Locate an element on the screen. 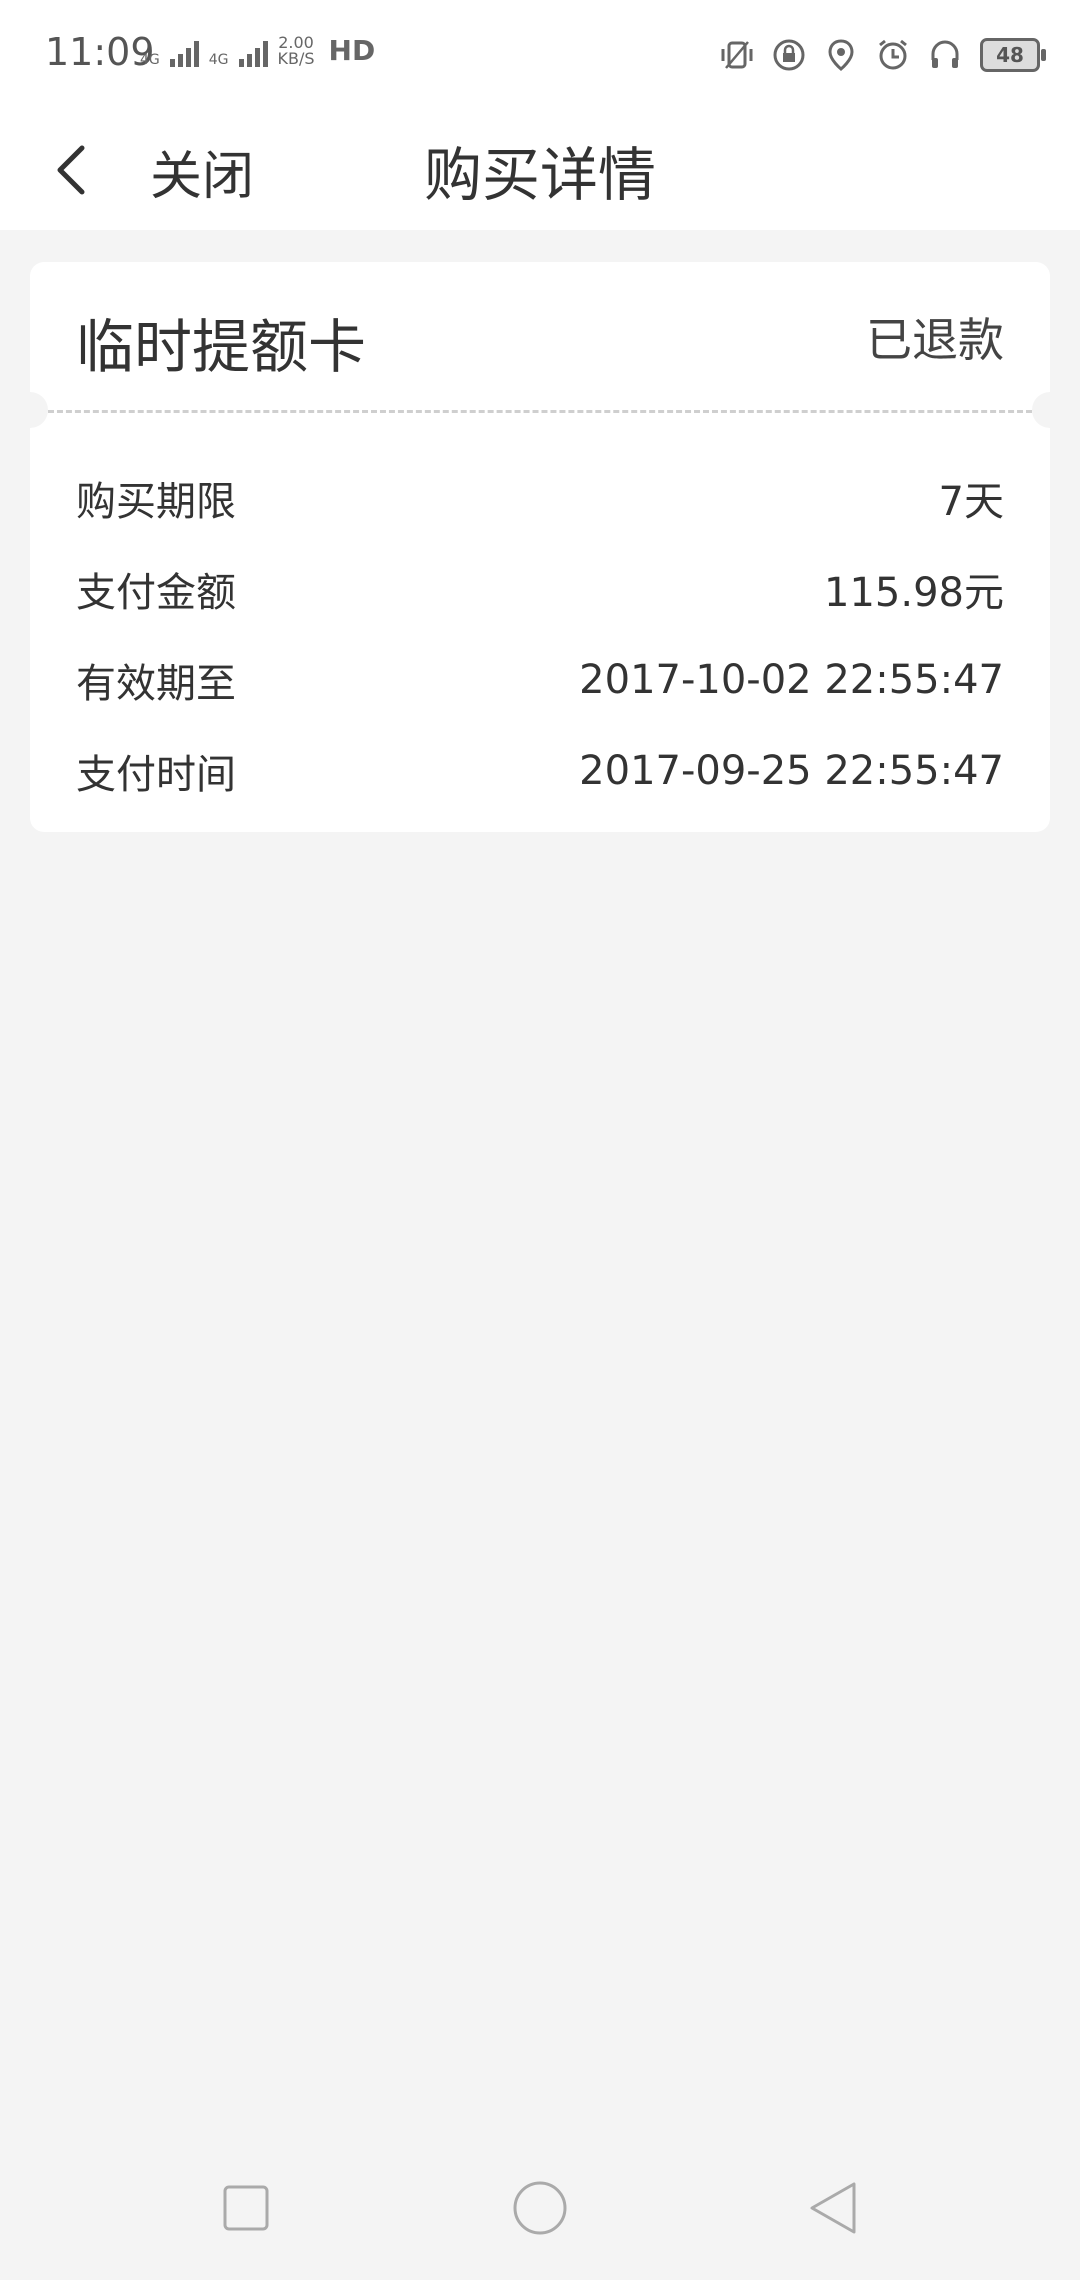 The height and width of the screenshot is (2280, 1080). battery-icon: 48 is located at coordinates (1013, 55).